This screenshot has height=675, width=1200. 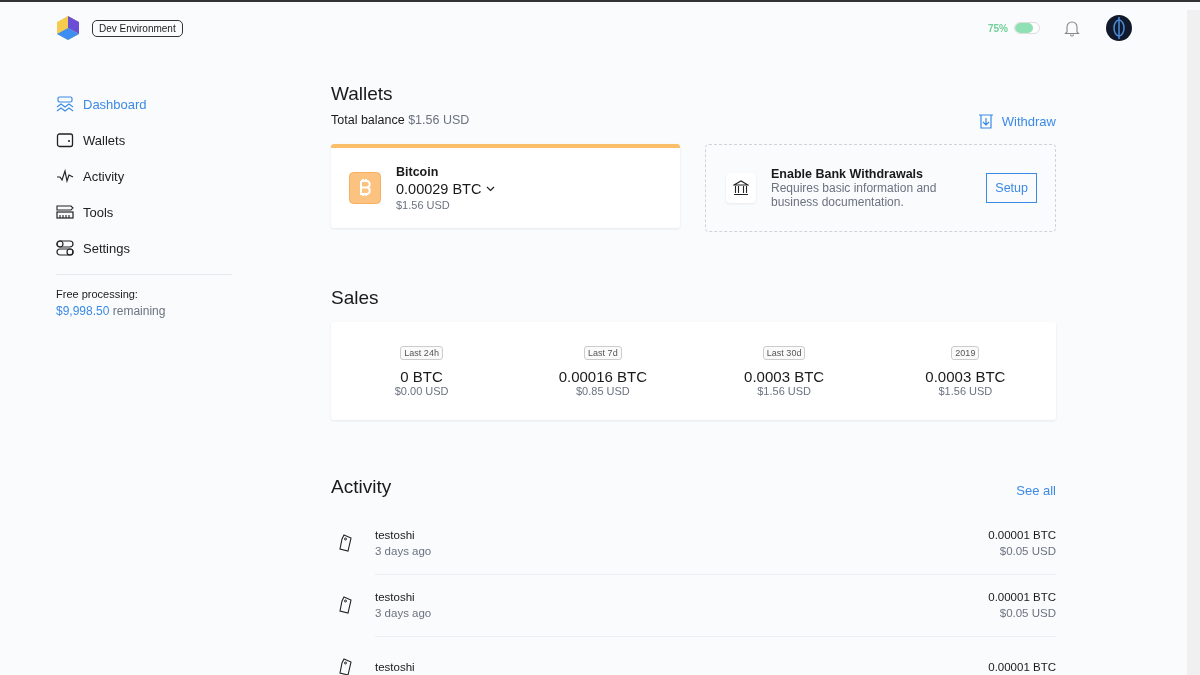 What do you see at coordinates (421, 376) in the screenshot?
I see `sales-btc: 0 BTC` at bounding box center [421, 376].